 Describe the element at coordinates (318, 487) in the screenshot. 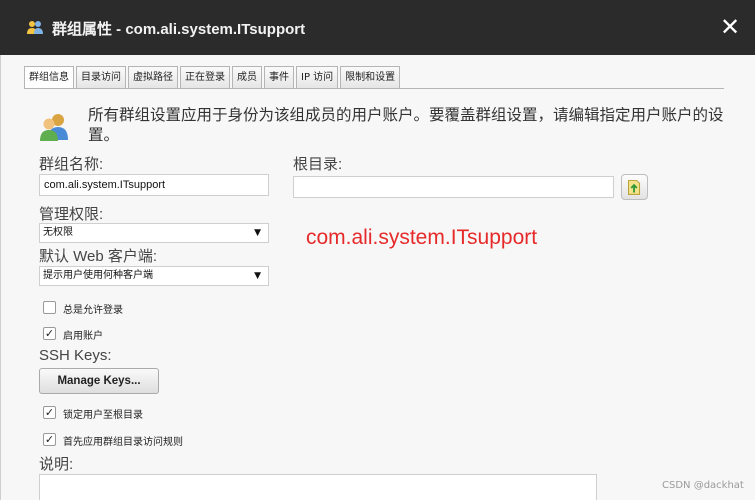

I see `notes-textarea` at that location.